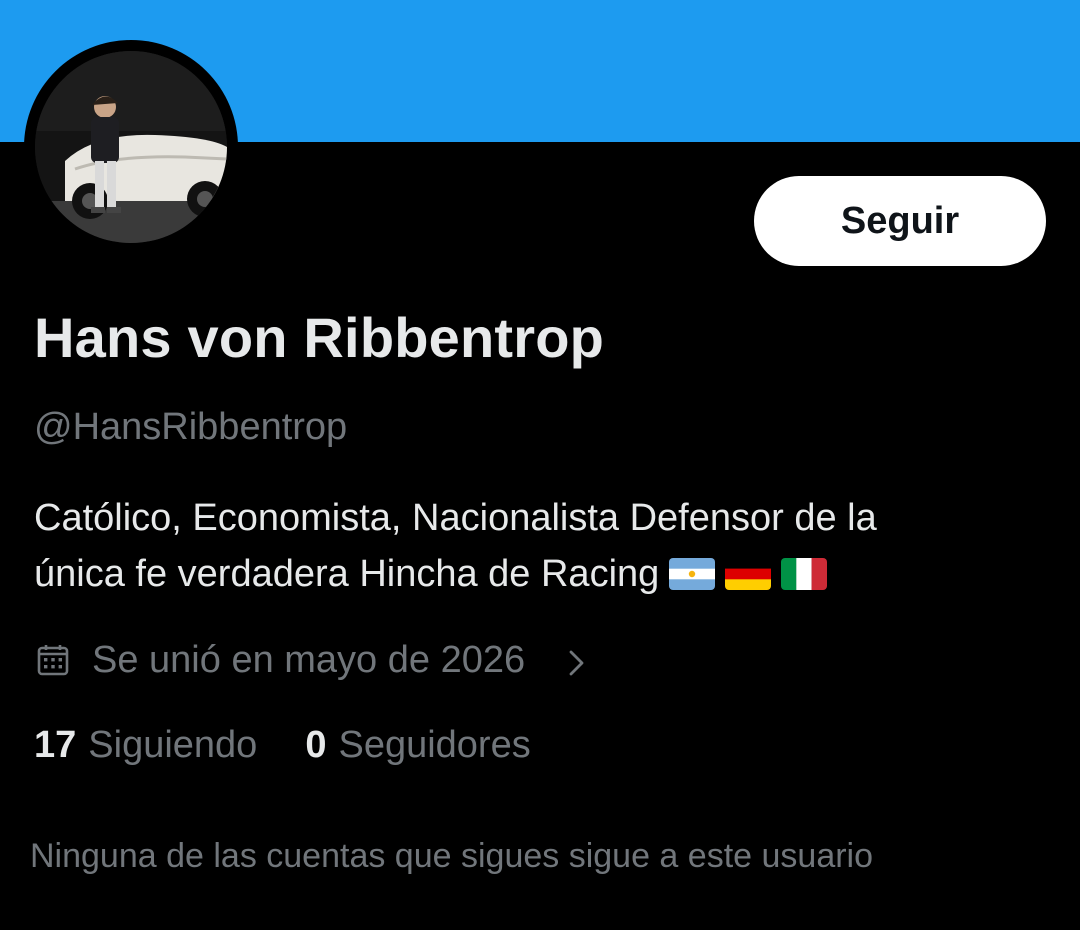  What do you see at coordinates (191, 427) in the screenshot?
I see `username-handle: @HansRibbentrop` at bounding box center [191, 427].